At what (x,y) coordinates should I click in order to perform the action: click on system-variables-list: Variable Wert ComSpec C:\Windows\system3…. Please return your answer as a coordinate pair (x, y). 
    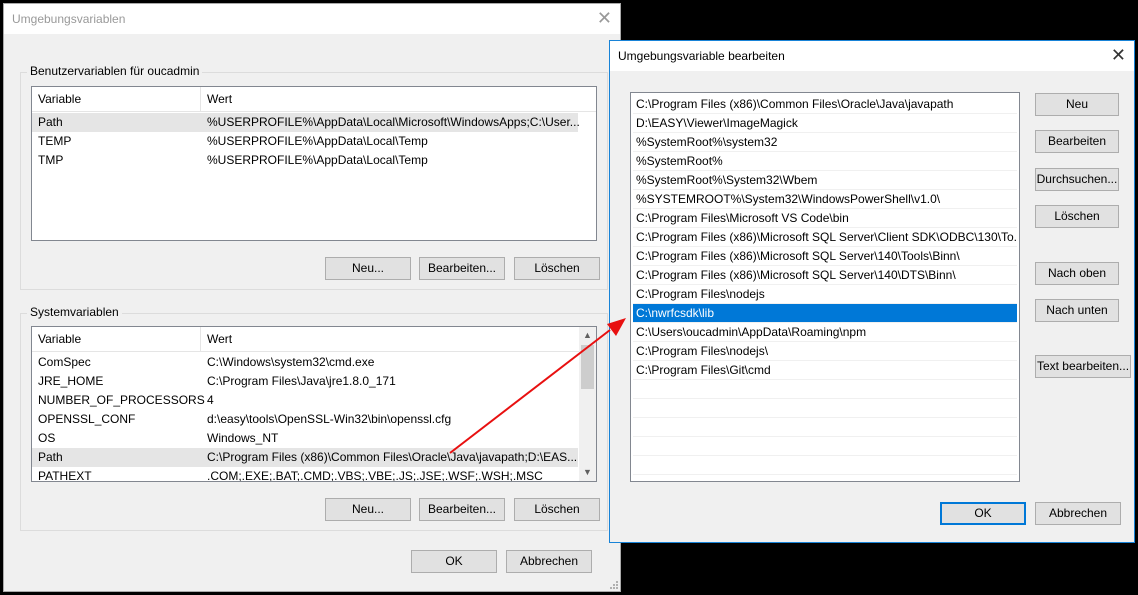
    Looking at the image, I should click on (314, 404).